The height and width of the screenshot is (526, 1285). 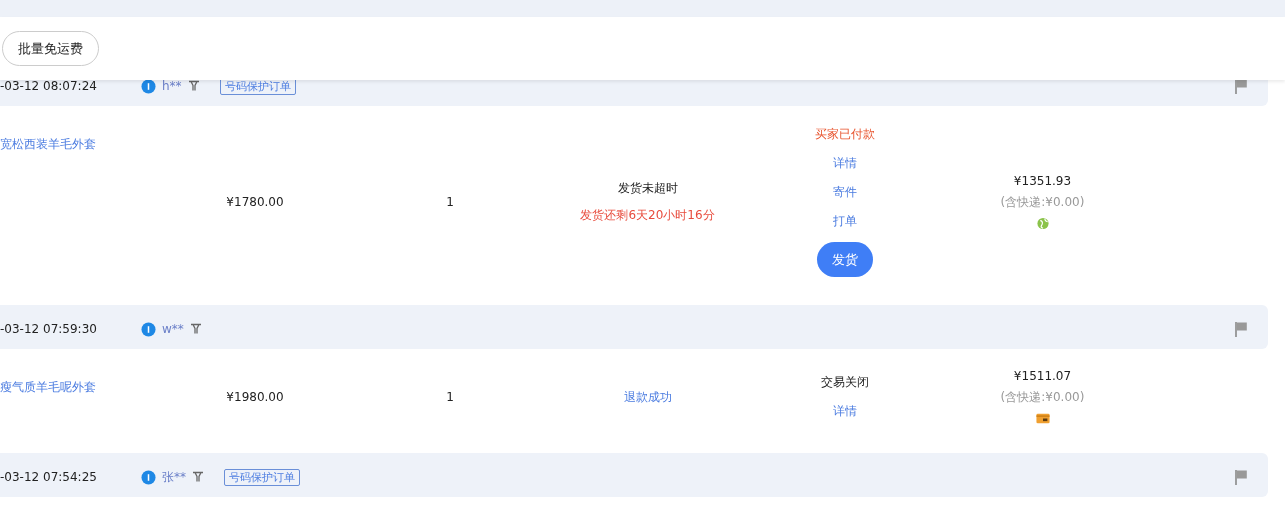 I want to click on action-link: 打单, so click(x=845, y=221).